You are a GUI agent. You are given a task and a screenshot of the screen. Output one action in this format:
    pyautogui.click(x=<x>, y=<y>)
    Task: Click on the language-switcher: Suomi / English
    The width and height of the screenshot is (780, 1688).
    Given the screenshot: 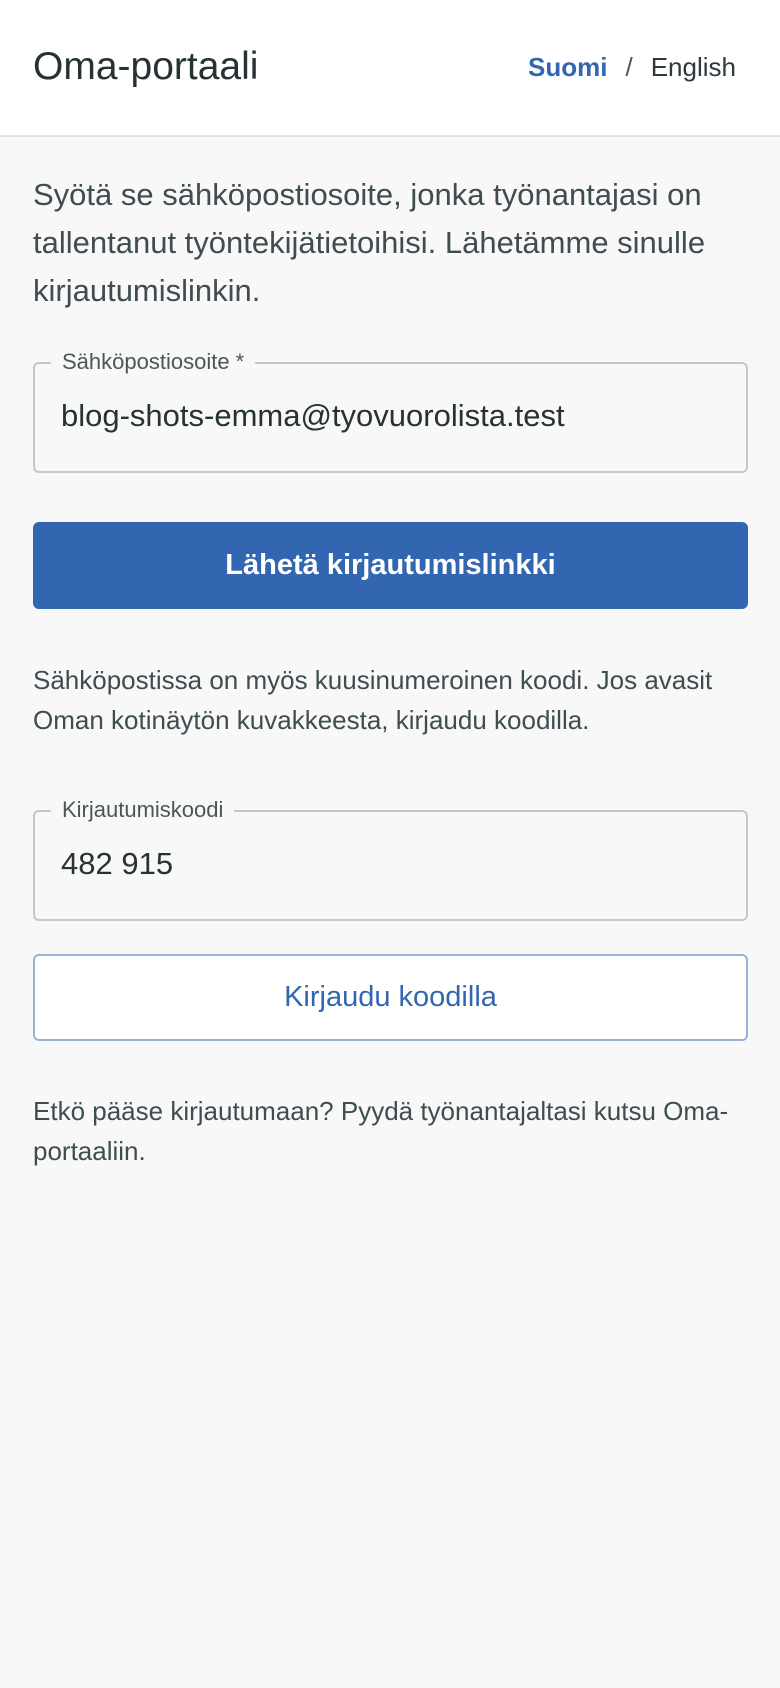 What is the action you would take?
    pyautogui.click(x=632, y=67)
    